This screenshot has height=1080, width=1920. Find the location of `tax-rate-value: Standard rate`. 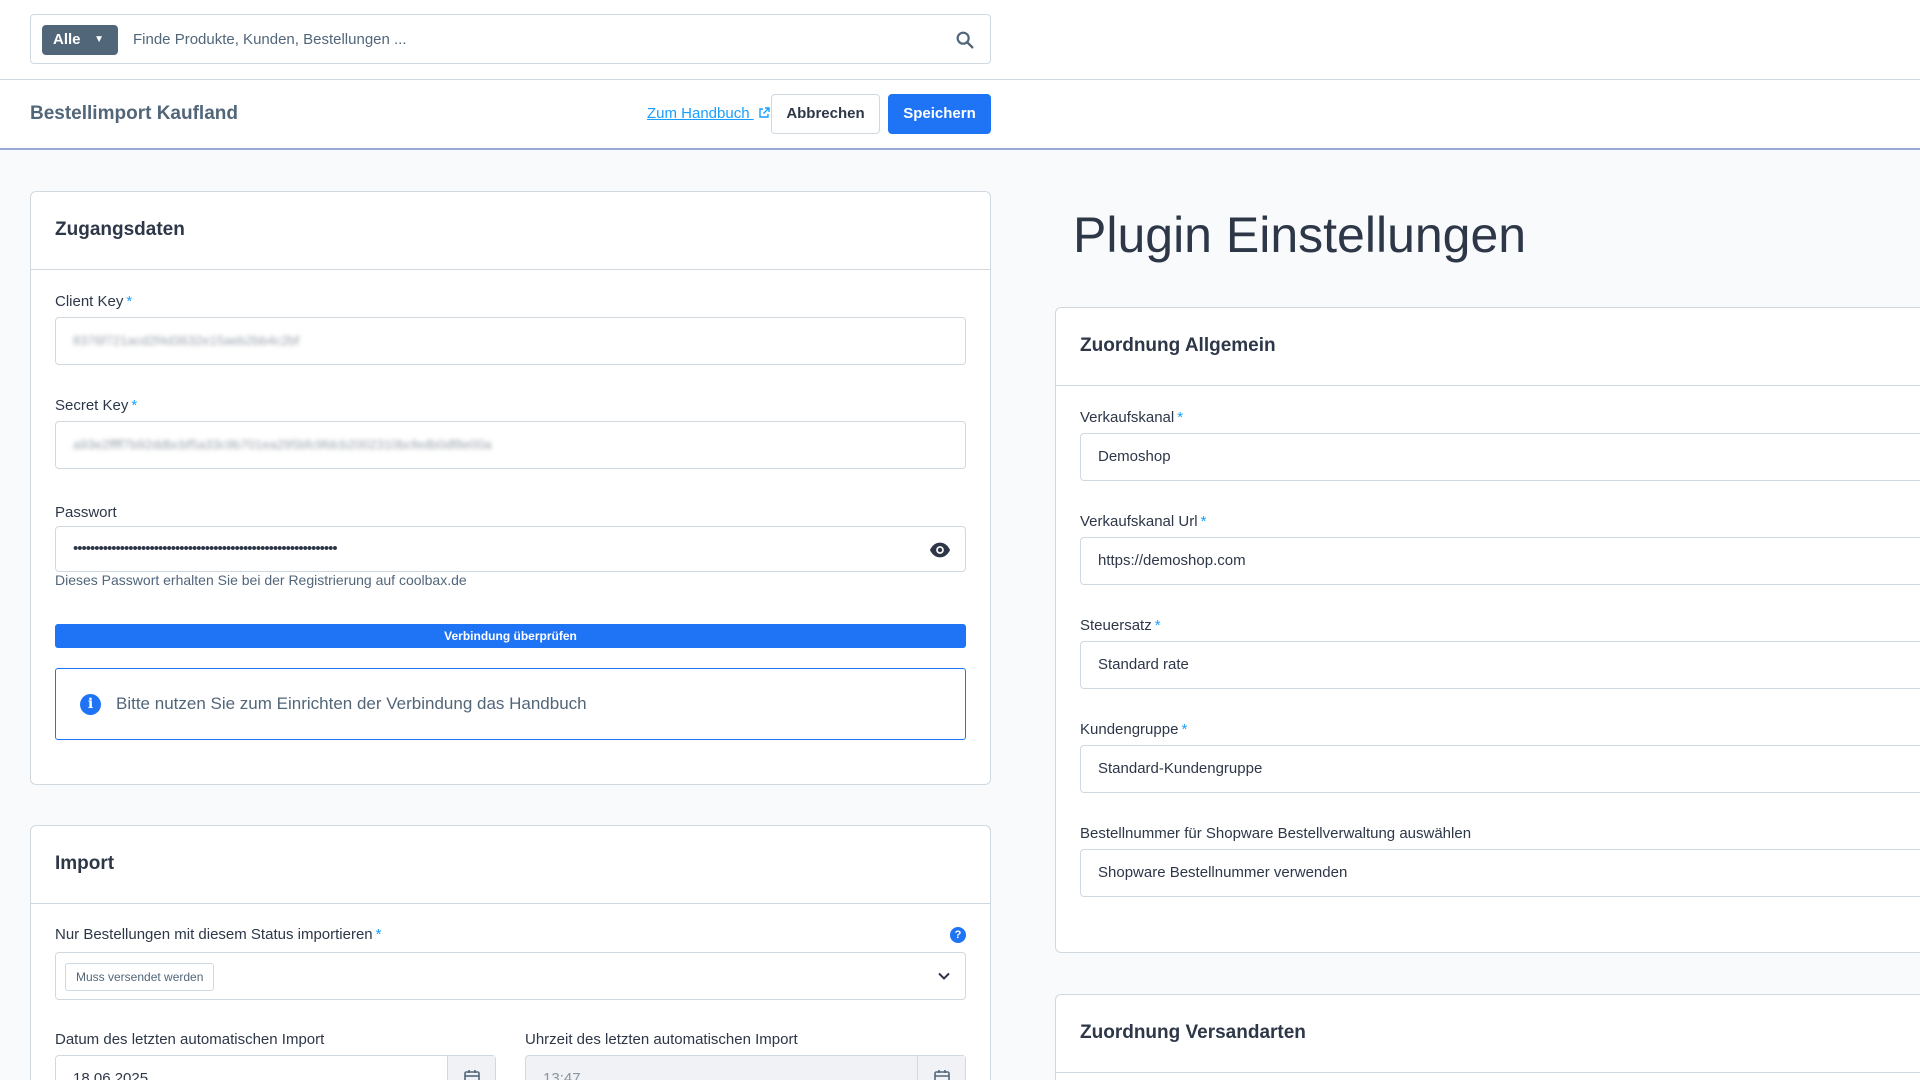

tax-rate-value: Standard rate is located at coordinates (1143, 664).